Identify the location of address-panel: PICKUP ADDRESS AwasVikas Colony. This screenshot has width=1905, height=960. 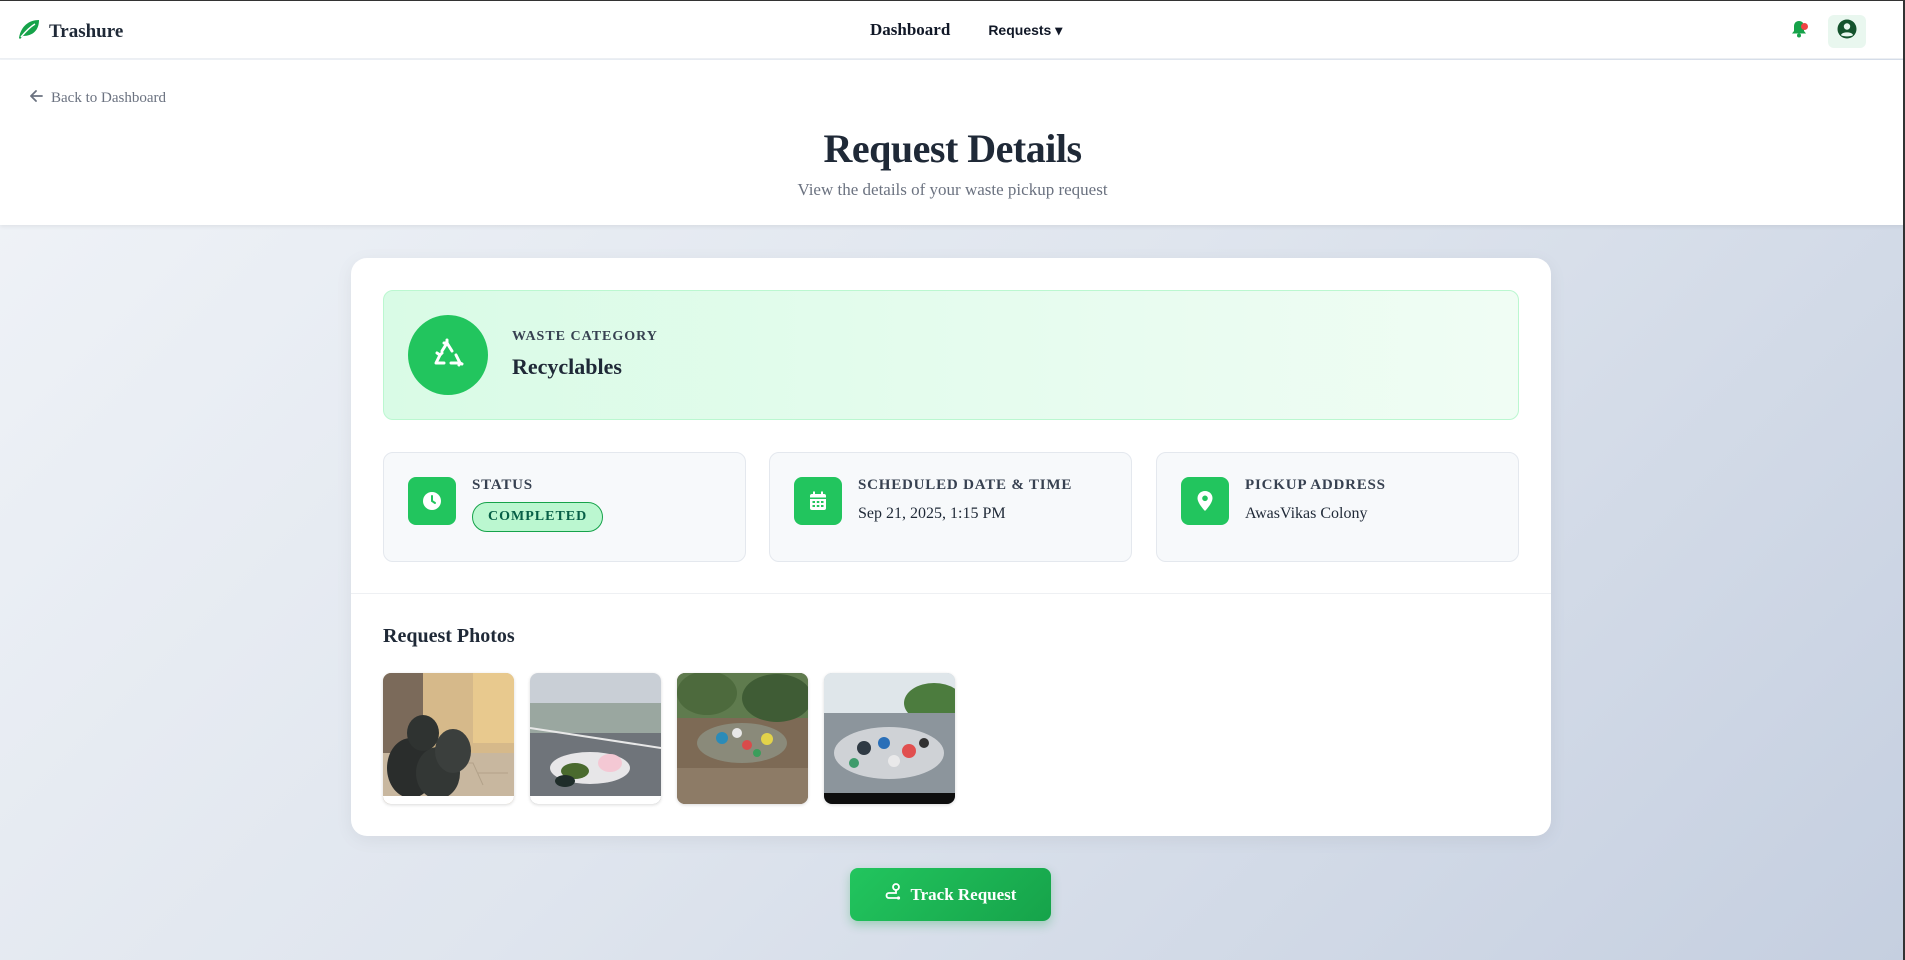
(1337, 507).